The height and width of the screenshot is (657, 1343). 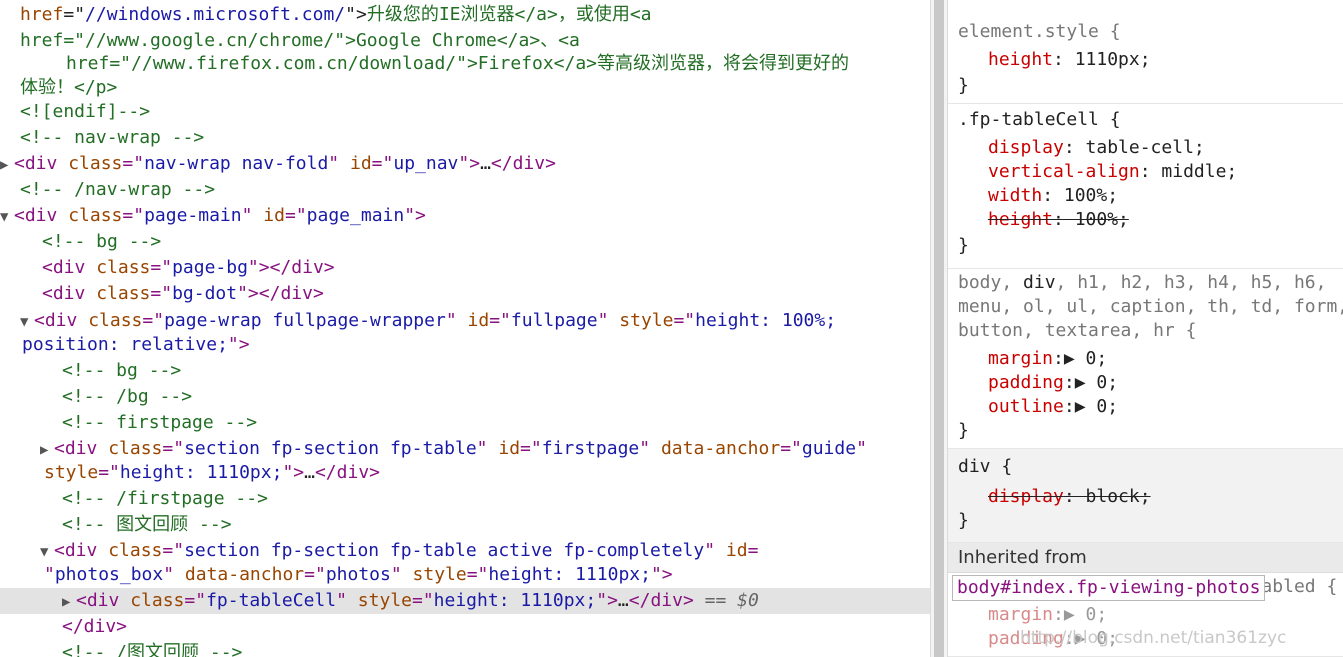 I want to click on css-rule-line: padding:▶ 0;, so click(x=1053, y=383).